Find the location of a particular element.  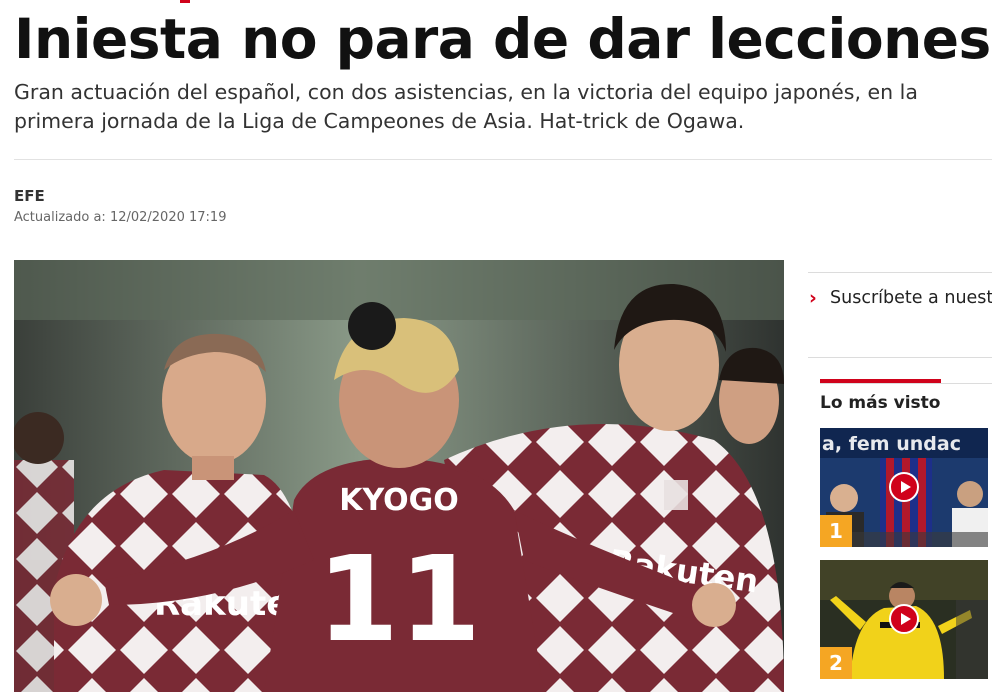

newsletter-bottom-divider is located at coordinates (900, 357).